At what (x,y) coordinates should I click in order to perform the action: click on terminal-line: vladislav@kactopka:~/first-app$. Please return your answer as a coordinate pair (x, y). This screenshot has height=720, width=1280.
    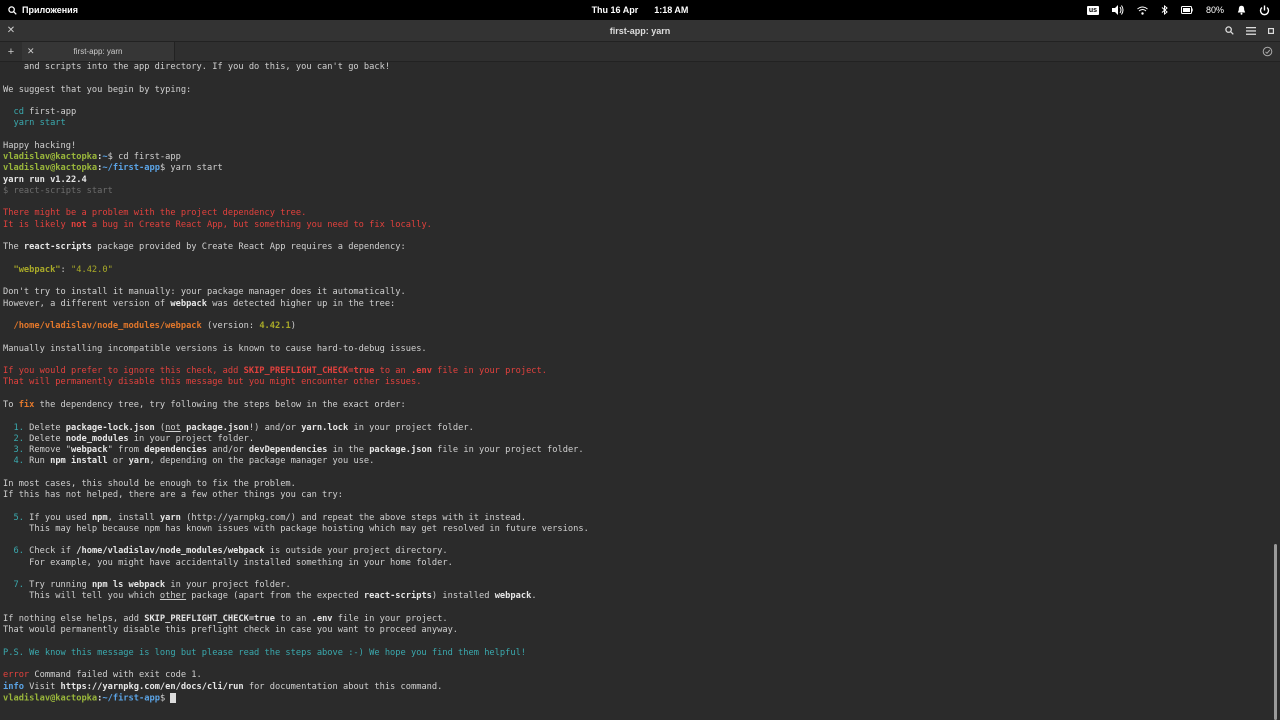
    Looking at the image, I should click on (634, 698).